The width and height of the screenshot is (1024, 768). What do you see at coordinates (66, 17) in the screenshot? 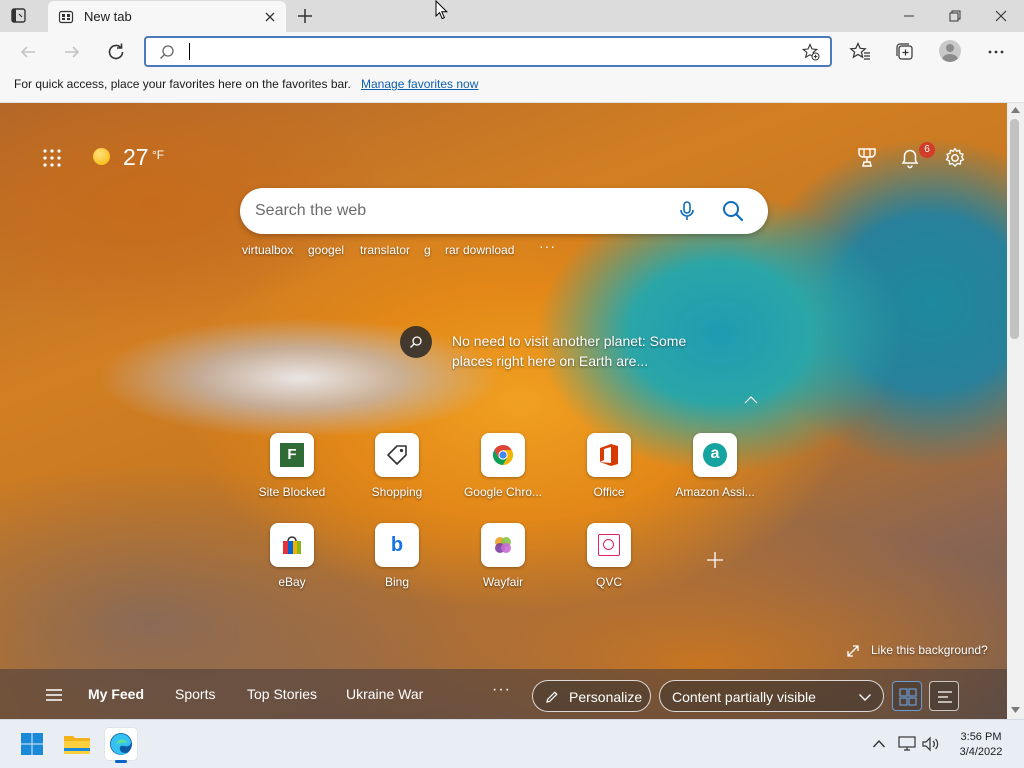
I see `new-tab-page-icon` at bounding box center [66, 17].